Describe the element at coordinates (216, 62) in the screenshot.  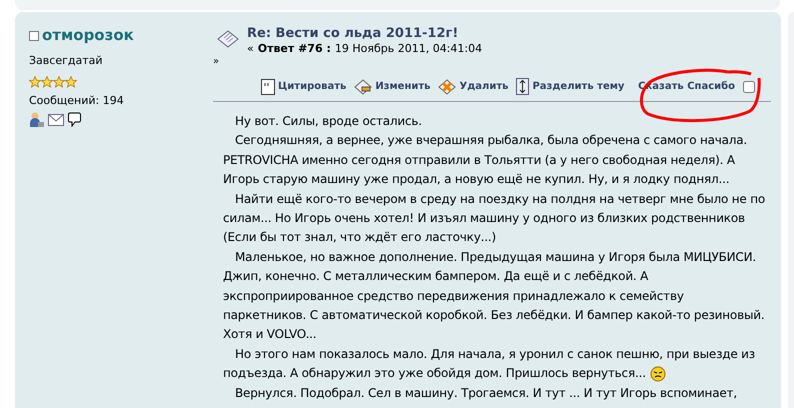
I see `closing-quote-mark: »` at that location.